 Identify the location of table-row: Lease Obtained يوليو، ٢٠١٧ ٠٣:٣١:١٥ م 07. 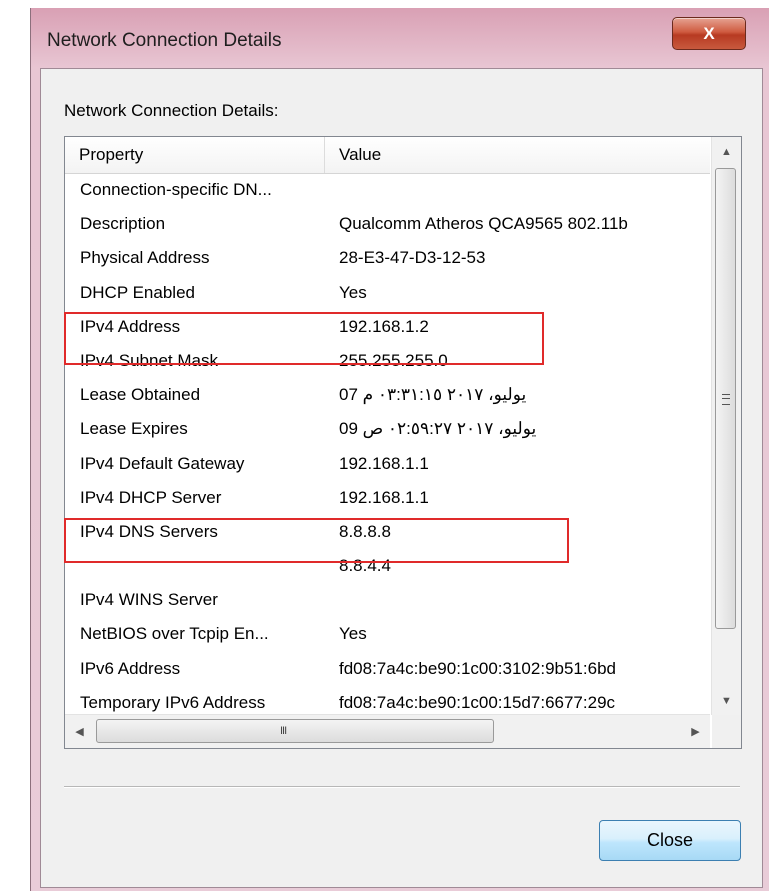
(387, 395).